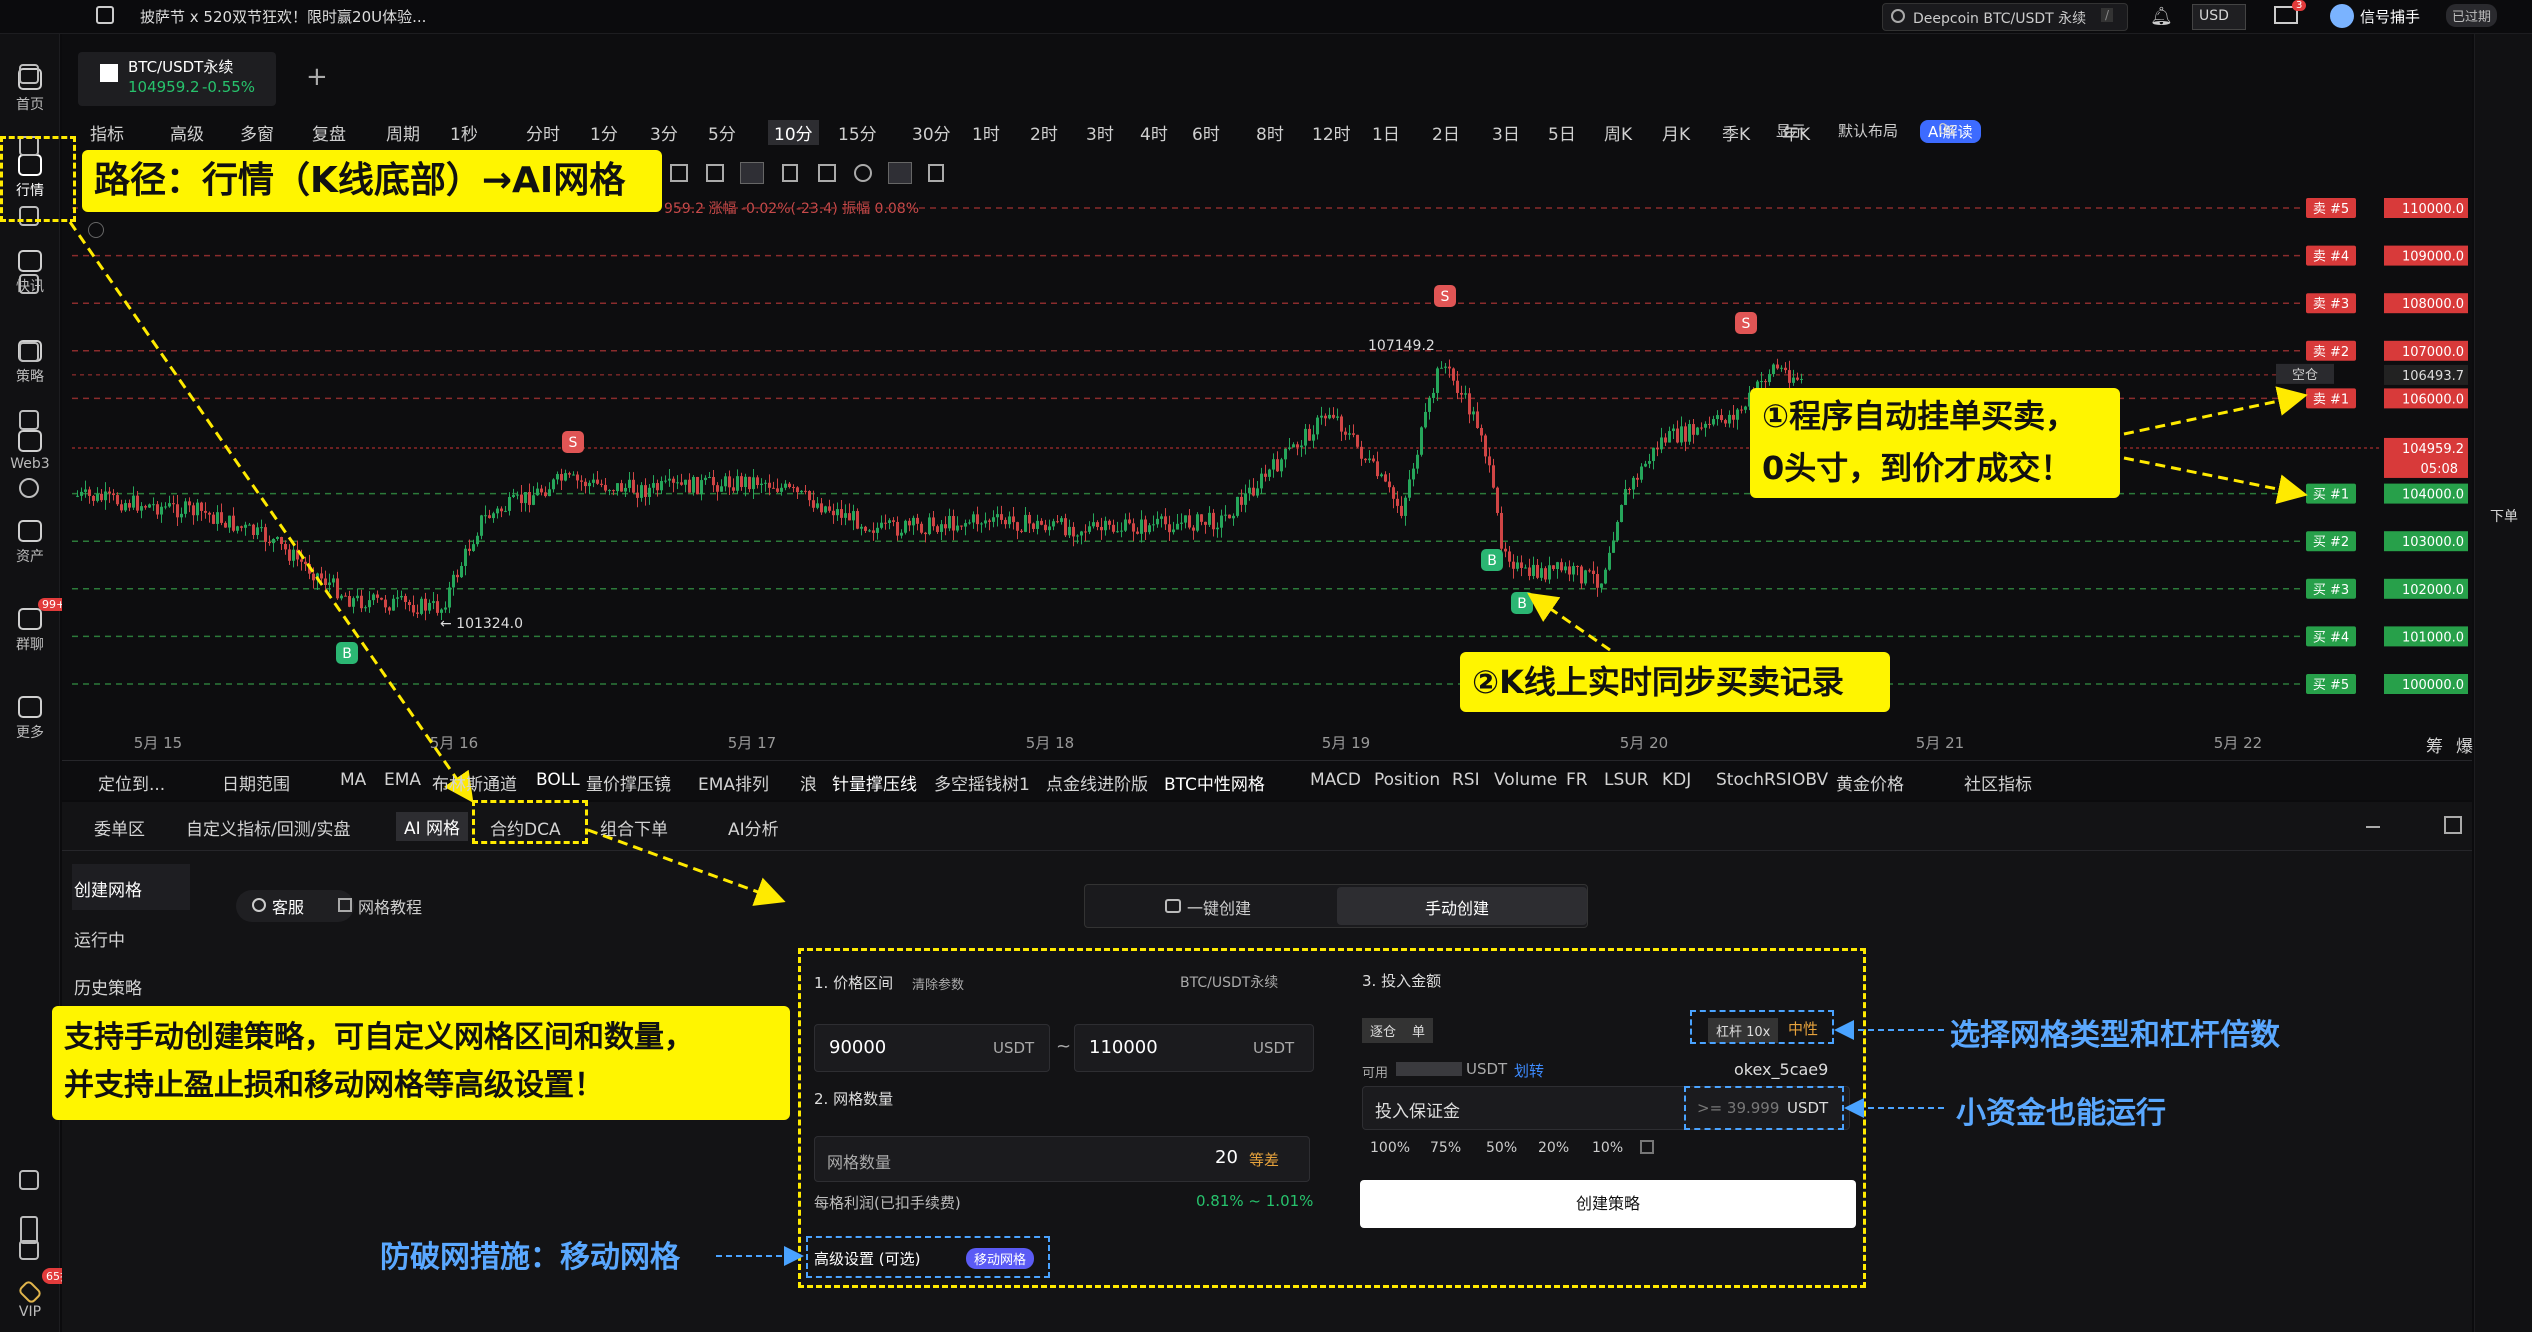  What do you see at coordinates (107, 132) in the screenshot?
I see `timeframe-0: 指标` at bounding box center [107, 132].